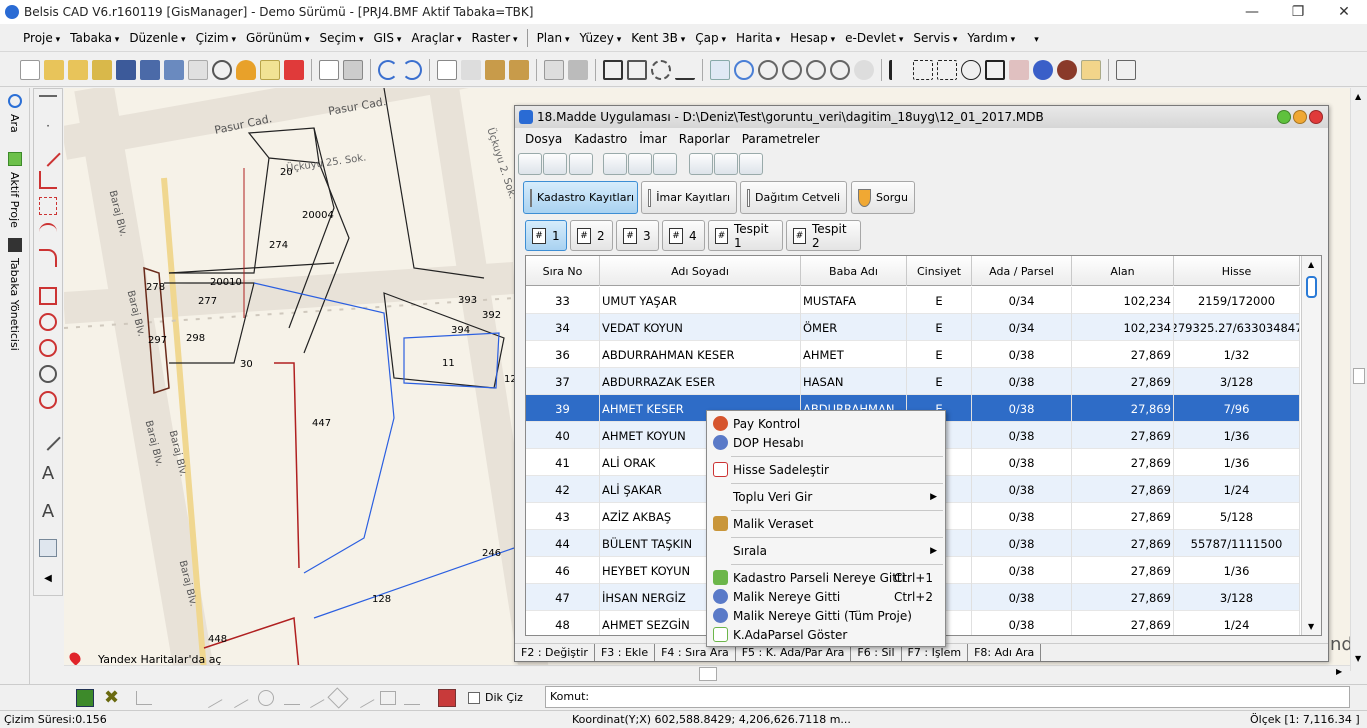 The width and height of the screenshot is (1367, 728). I want to click on snap-endpoint-icon, so click(144, 698).